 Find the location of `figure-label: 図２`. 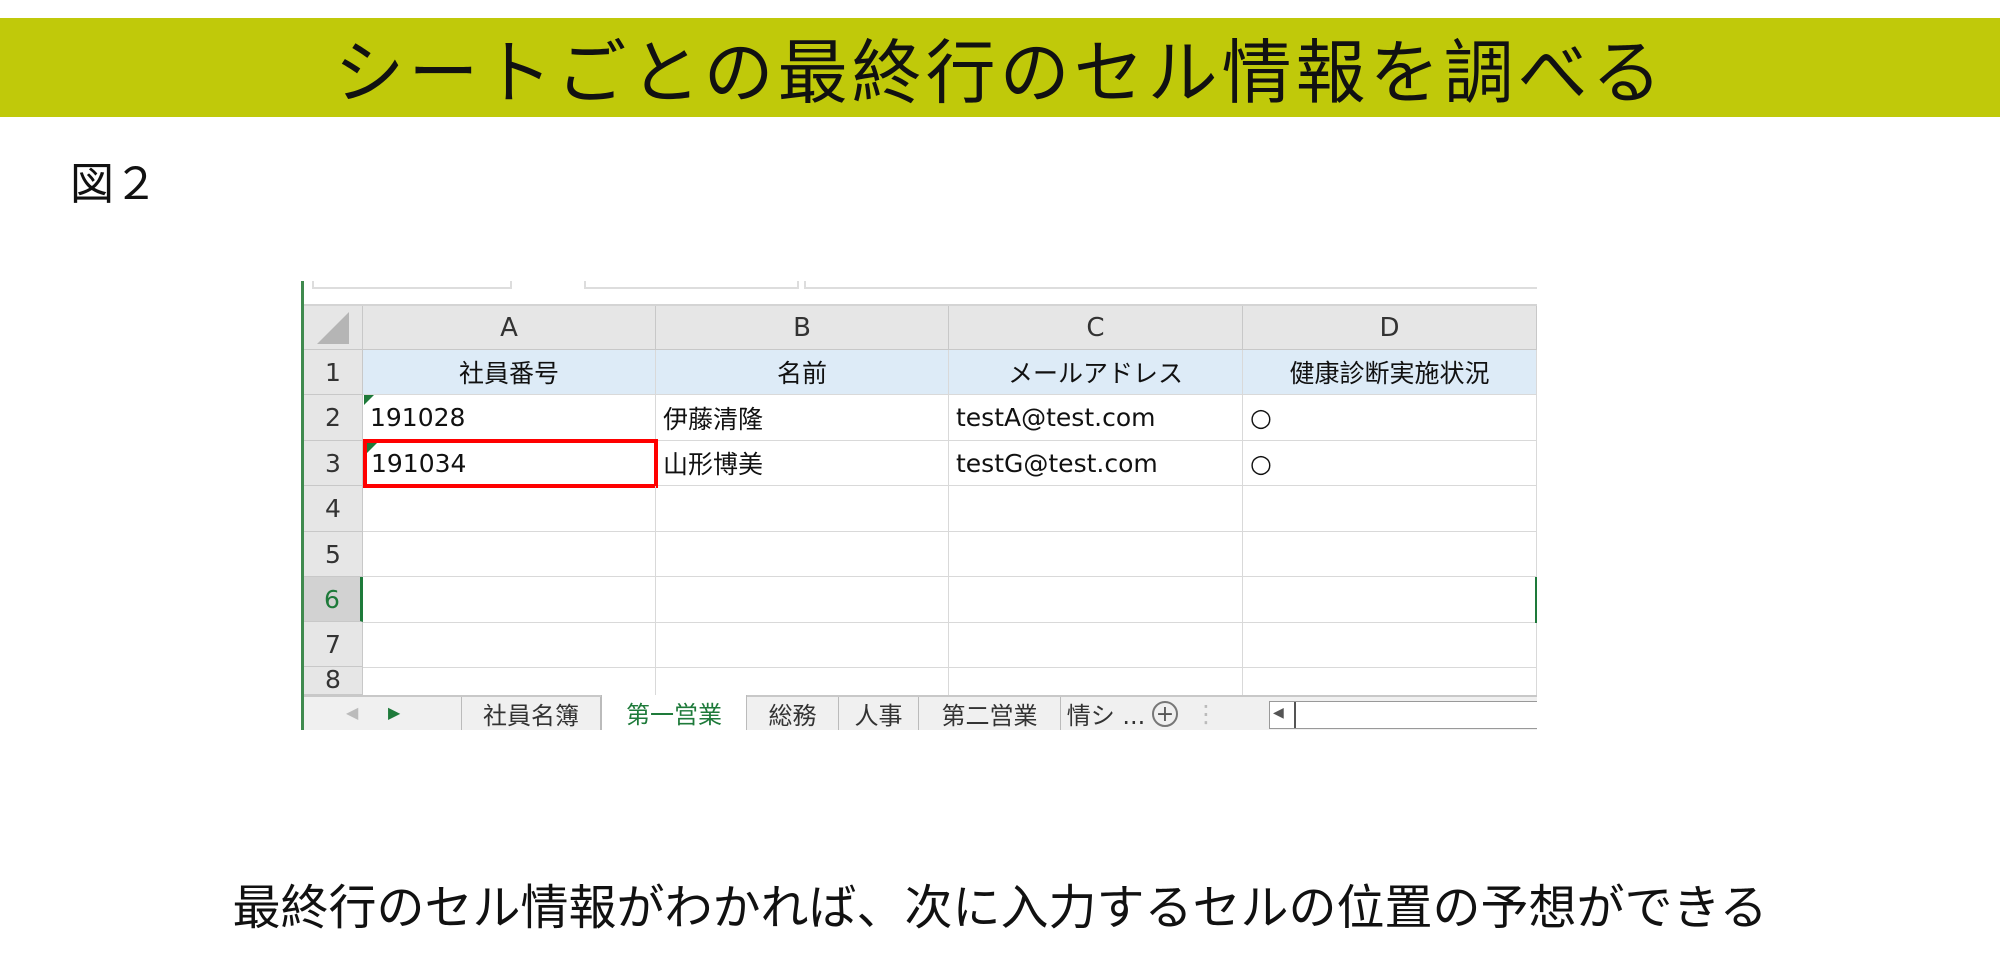

figure-label: 図２ is located at coordinates (114, 184).